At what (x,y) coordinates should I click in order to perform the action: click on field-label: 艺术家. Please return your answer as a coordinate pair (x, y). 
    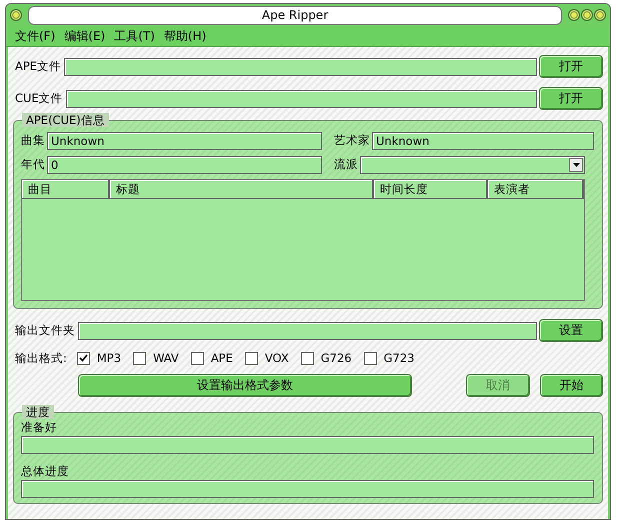
    Looking at the image, I should click on (352, 140).